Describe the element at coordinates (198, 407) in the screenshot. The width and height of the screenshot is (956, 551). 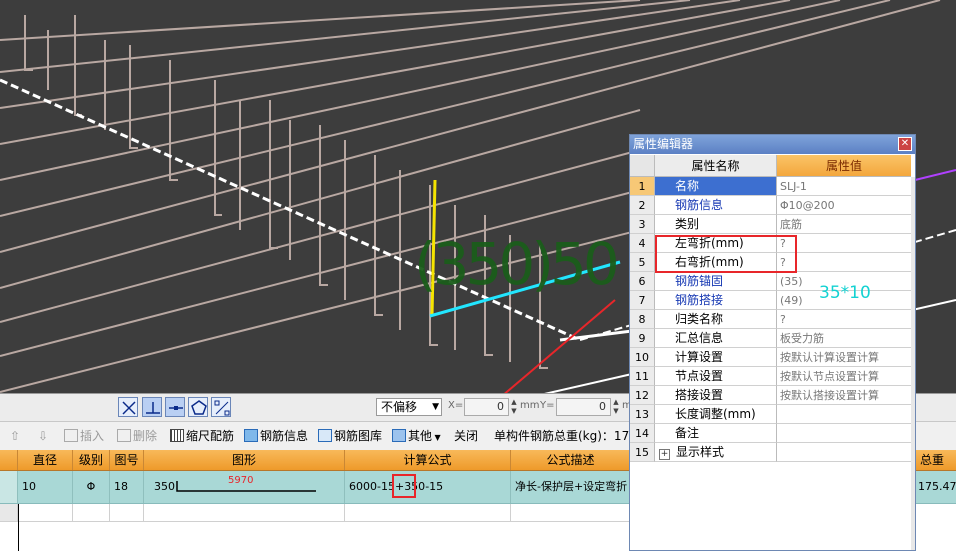
I see `snap-center-button` at that location.